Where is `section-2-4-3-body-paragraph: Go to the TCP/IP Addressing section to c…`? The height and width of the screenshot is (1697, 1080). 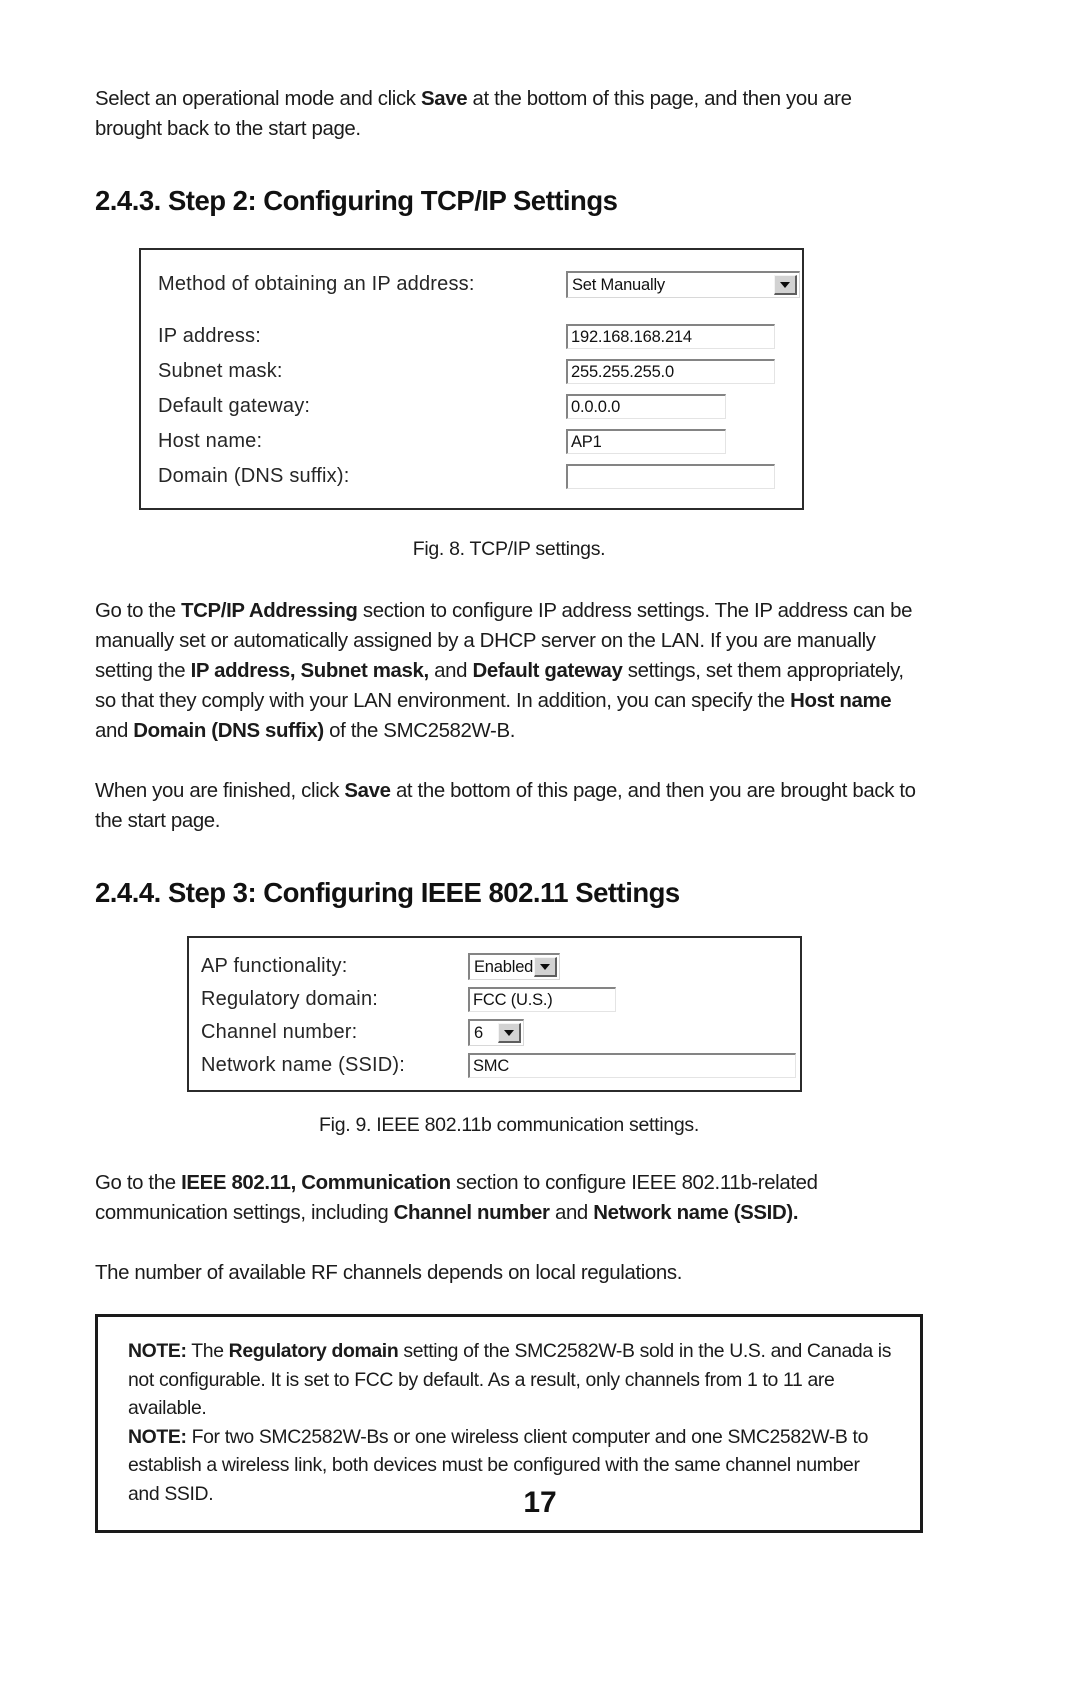 section-2-4-3-body-paragraph: Go to the TCP/IP Addressing section to c… is located at coordinates (509, 671).